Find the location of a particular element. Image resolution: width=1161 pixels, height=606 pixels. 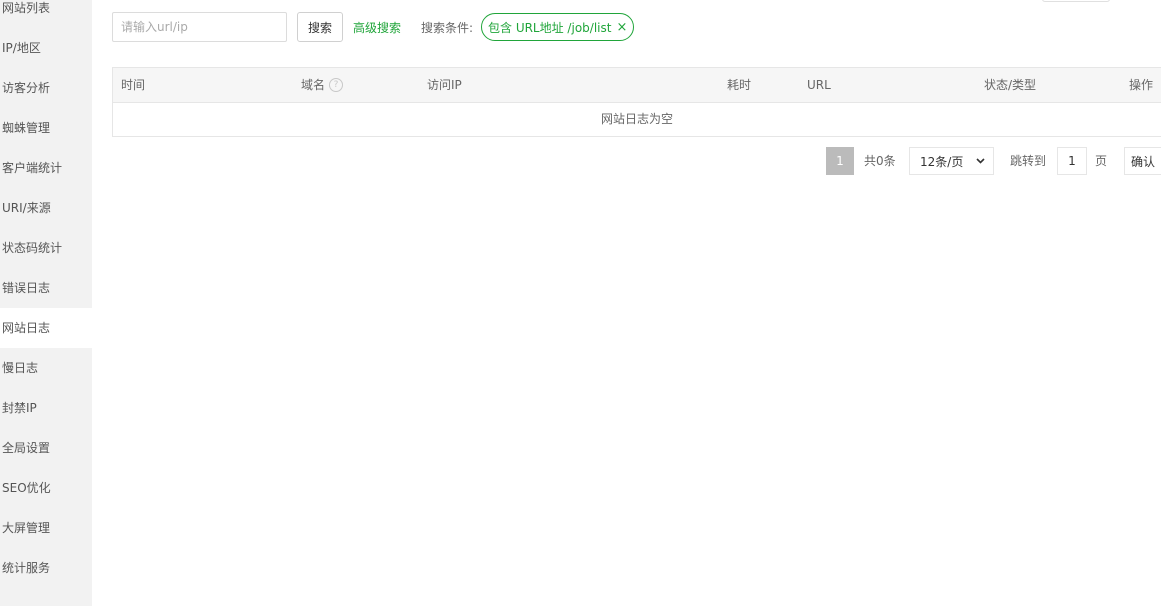

sidebar-item-uri-source: URI/来源 is located at coordinates (46, 208).